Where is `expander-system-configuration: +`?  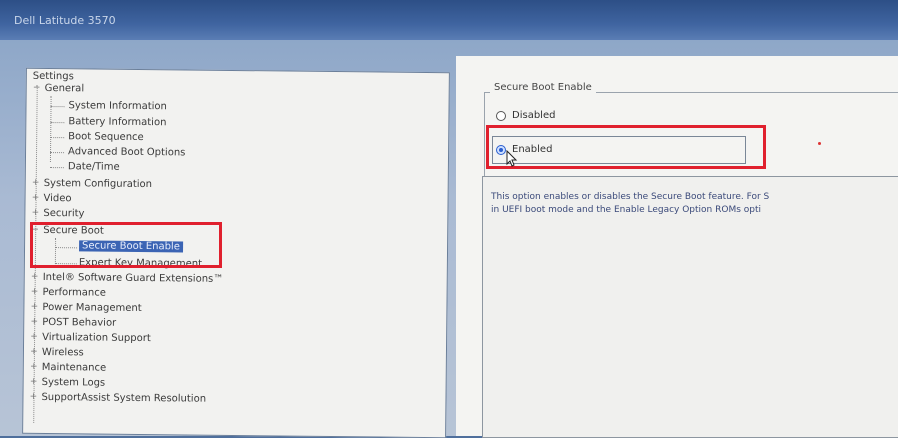 expander-system-configuration: + is located at coordinates (36, 183).